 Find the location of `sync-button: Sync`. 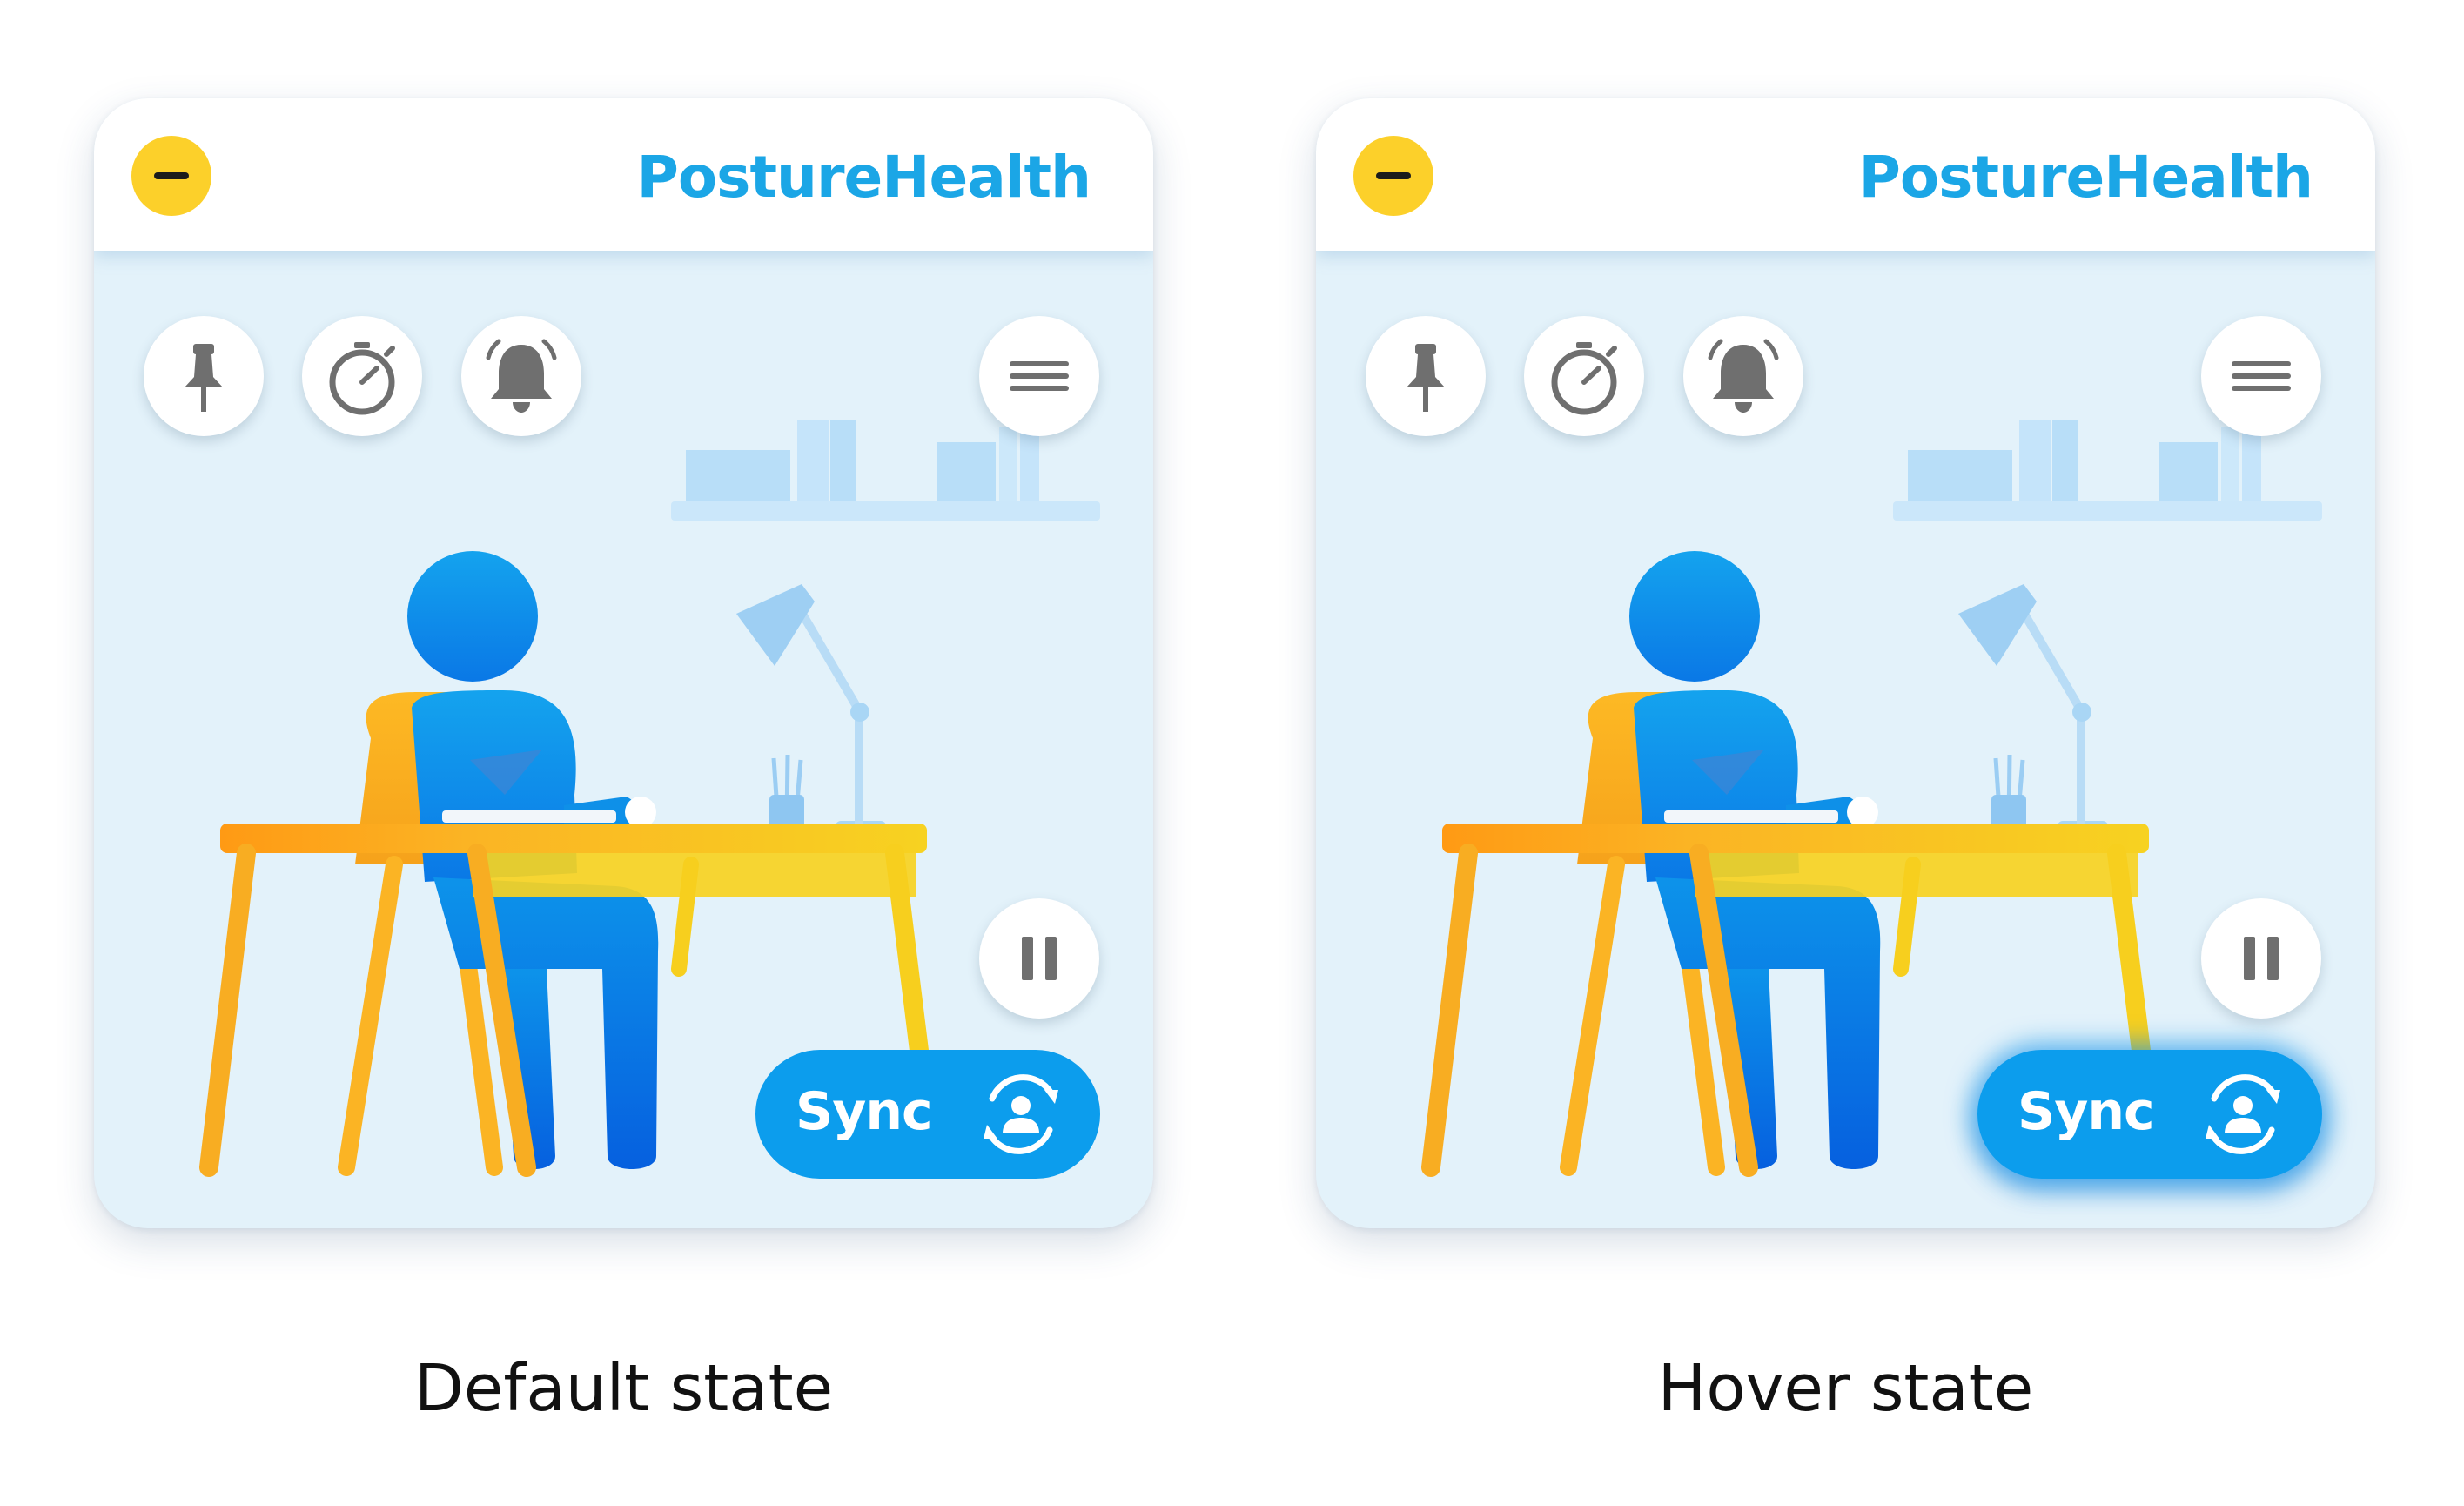

sync-button: Sync is located at coordinates (927, 1114).